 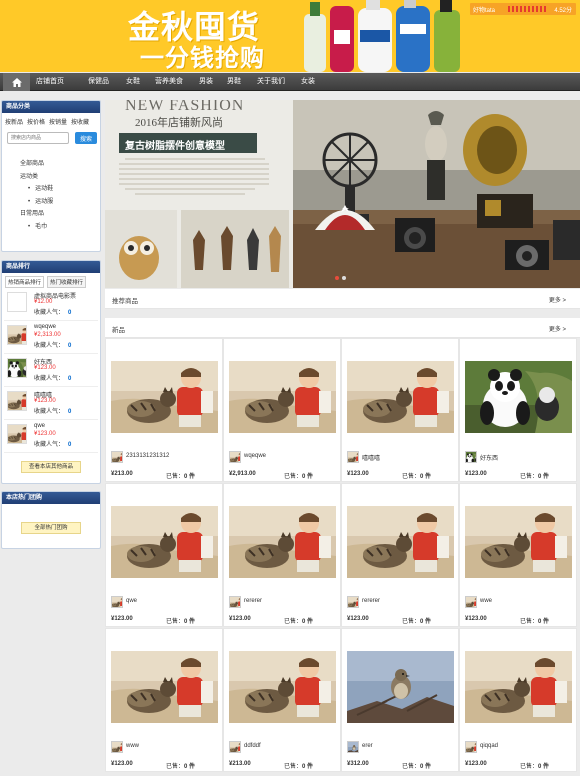 I want to click on product-card: 2313131231312 ¥213.00 已售：0 件, so click(x=164, y=410).